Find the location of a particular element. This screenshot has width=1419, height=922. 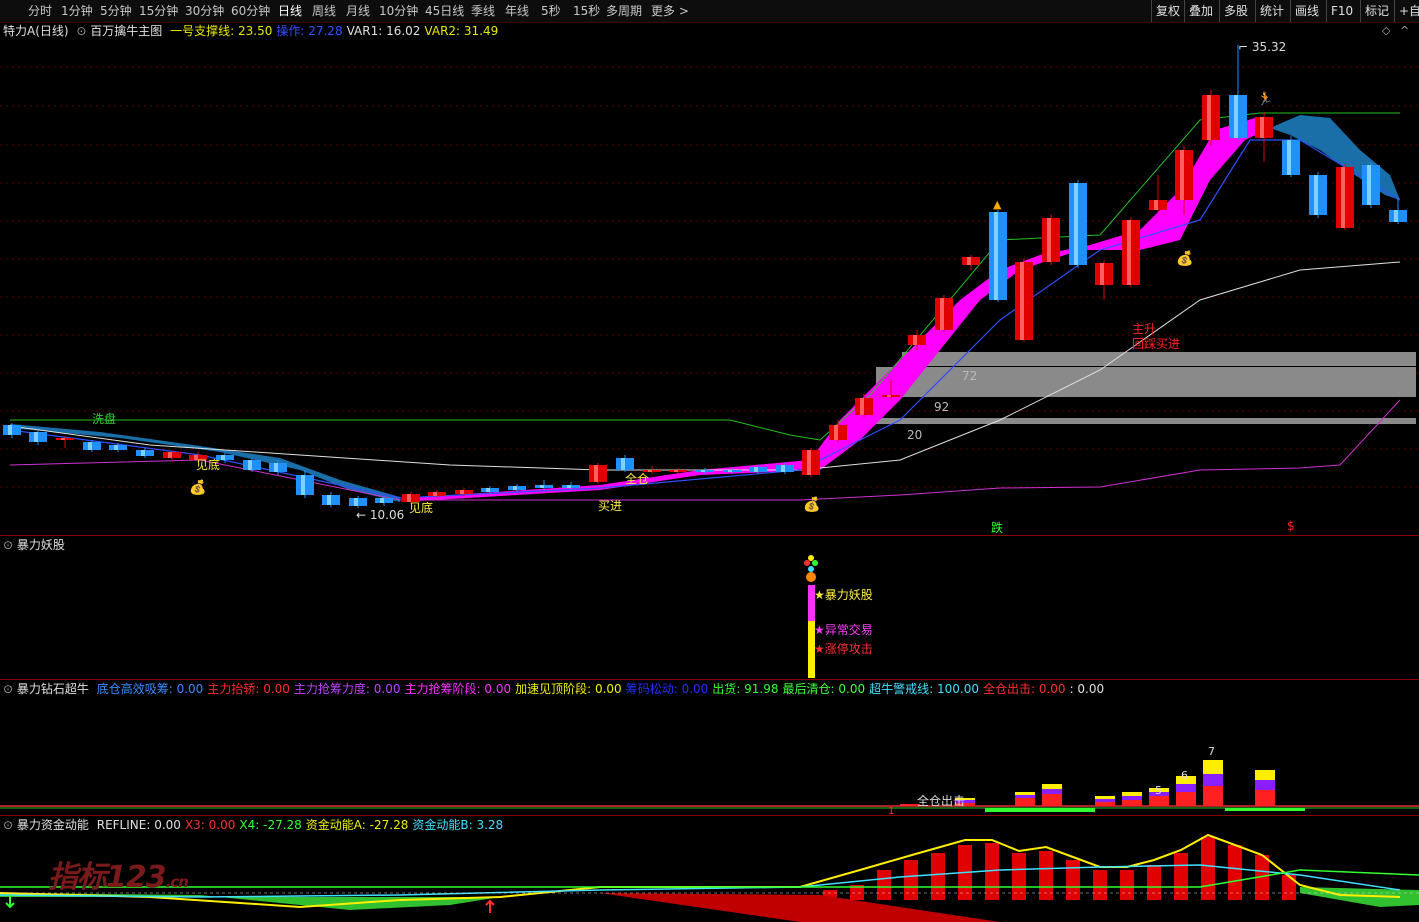

diamond-bull-chart is located at coordinates (709, 747).